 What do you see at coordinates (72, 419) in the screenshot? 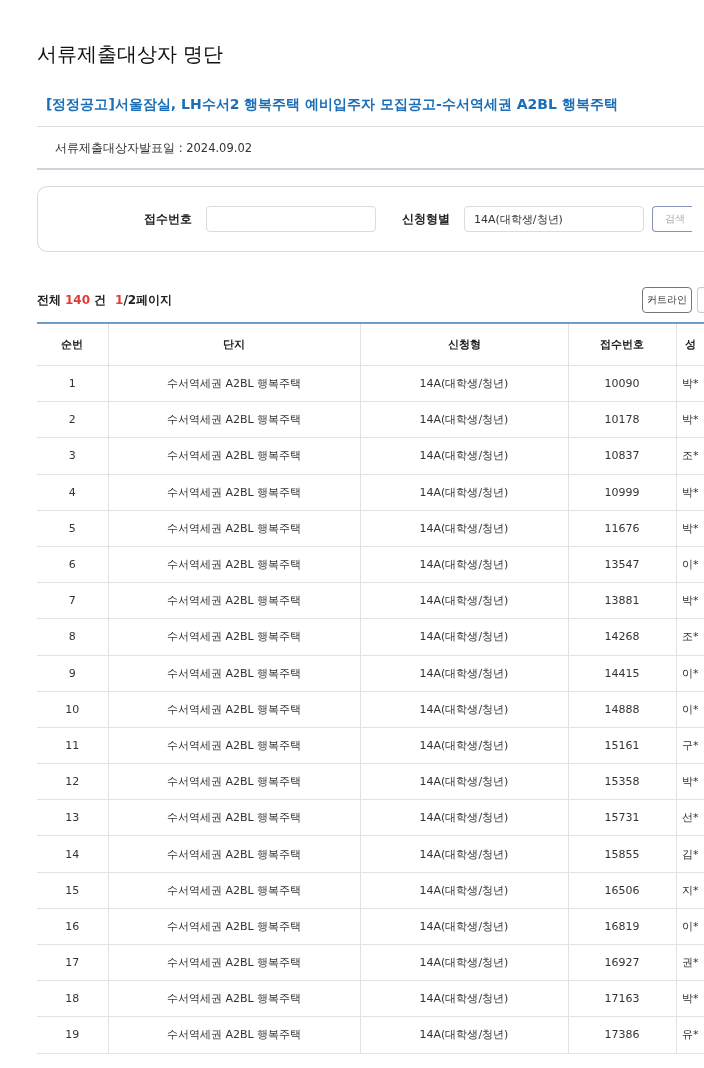
I see `table-cell: 2` at bounding box center [72, 419].